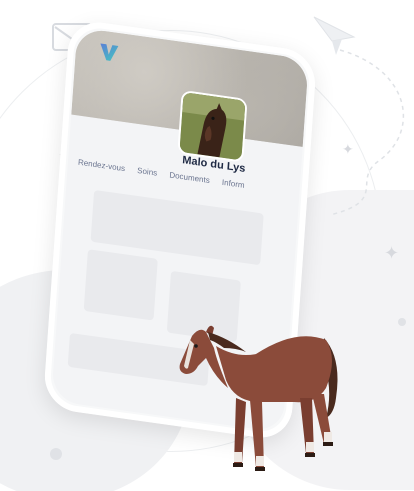  What do you see at coordinates (367, 132) in the screenshot?
I see `dashed-flight-path` at bounding box center [367, 132].